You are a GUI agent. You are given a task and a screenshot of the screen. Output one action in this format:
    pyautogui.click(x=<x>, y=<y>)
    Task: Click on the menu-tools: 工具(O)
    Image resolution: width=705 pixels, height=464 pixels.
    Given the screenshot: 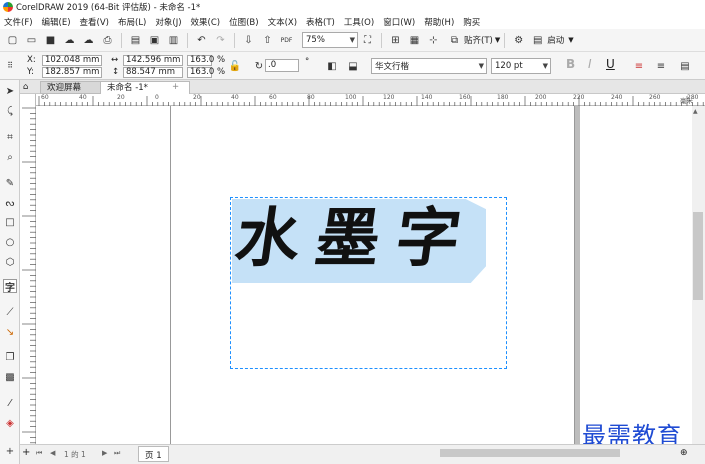 What is the action you would take?
    pyautogui.click(x=359, y=22)
    